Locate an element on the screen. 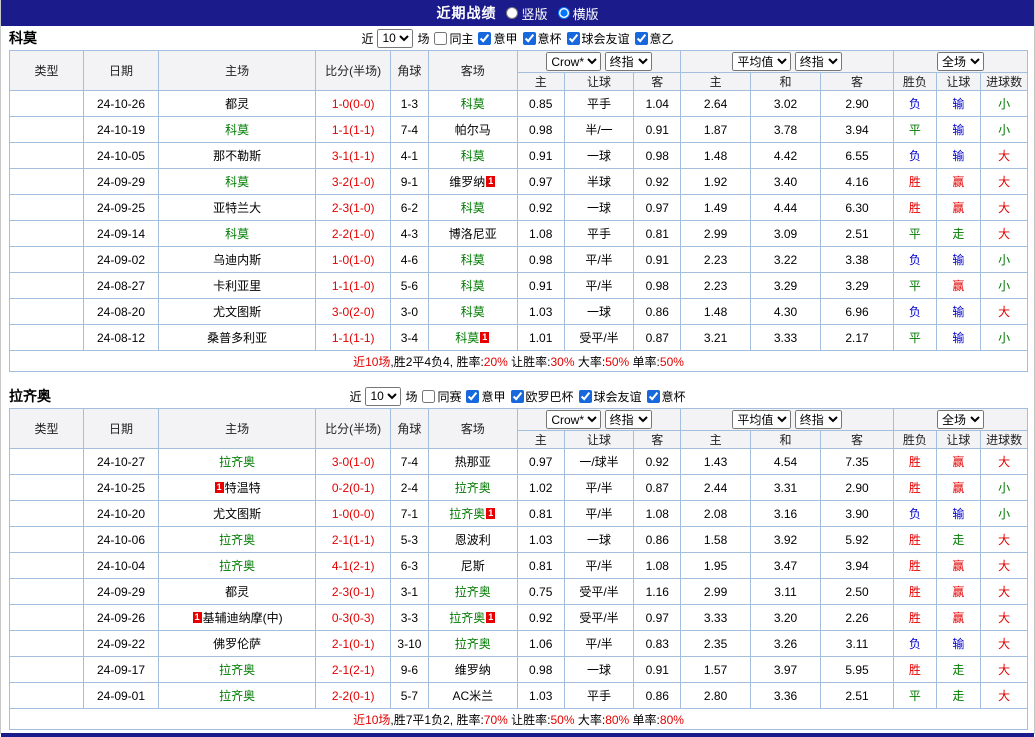 The image size is (1035, 737). away-team-cell: 拉齐奥 1 is located at coordinates (472, 513).